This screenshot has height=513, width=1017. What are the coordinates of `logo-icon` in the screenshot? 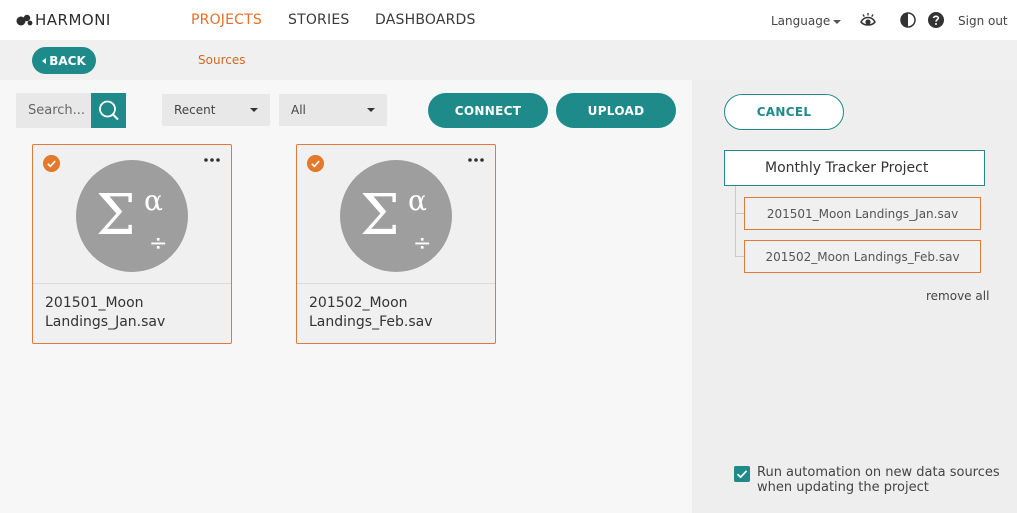 It's located at (24, 20).